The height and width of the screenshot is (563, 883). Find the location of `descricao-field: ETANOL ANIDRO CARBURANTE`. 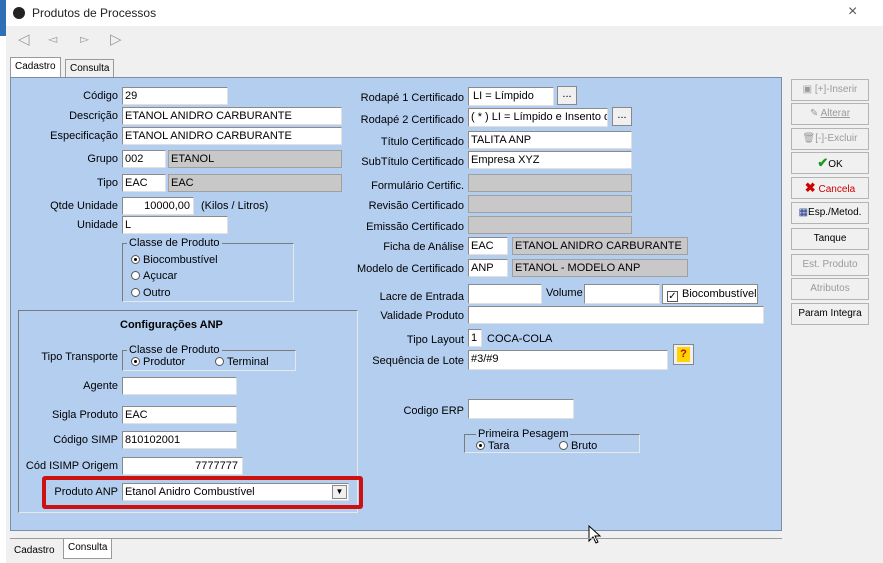

descricao-field: ETANOL ANIDRO CARBURANTE is located at coordinates (232, 116).